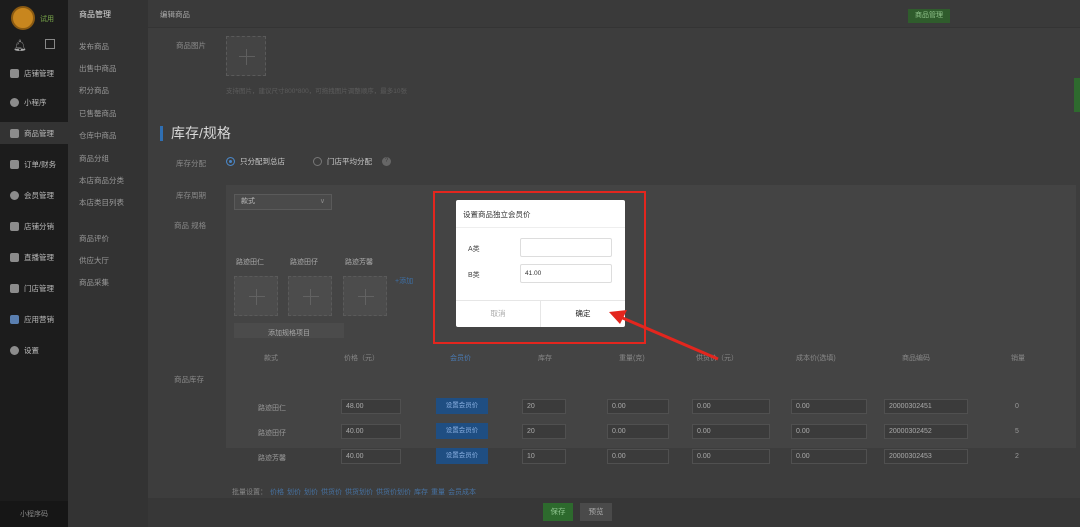  What do you see at coordinates (101, 202) in the screenshot?
I see `sub-item: 本店类目列表` at bounding box center [101, 202].